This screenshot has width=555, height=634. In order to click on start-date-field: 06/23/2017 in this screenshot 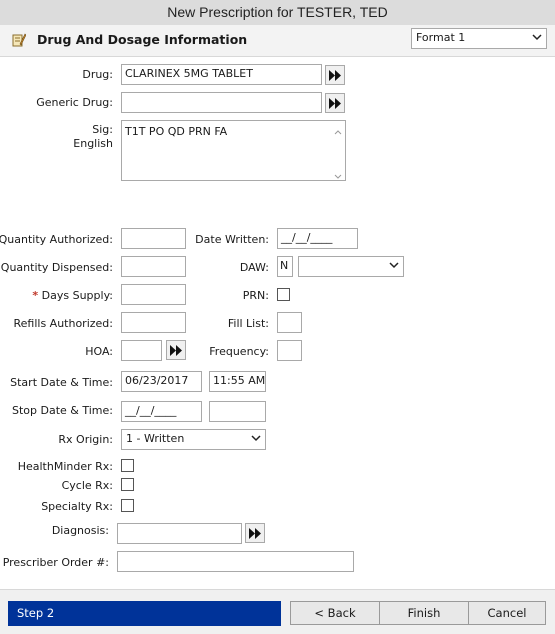, I will do `click(161, 381)`.